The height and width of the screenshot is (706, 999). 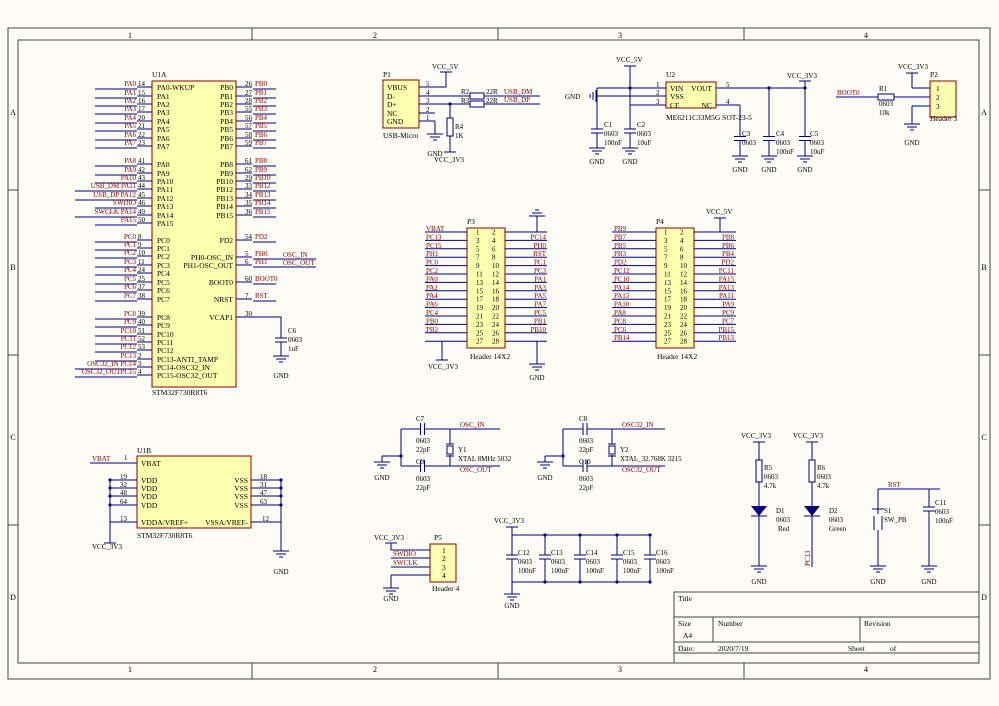 What do you see at coordinates (480, 333) in the screenshot?
I see `p3-pin-number: 25` at bounding box center [480, 333].